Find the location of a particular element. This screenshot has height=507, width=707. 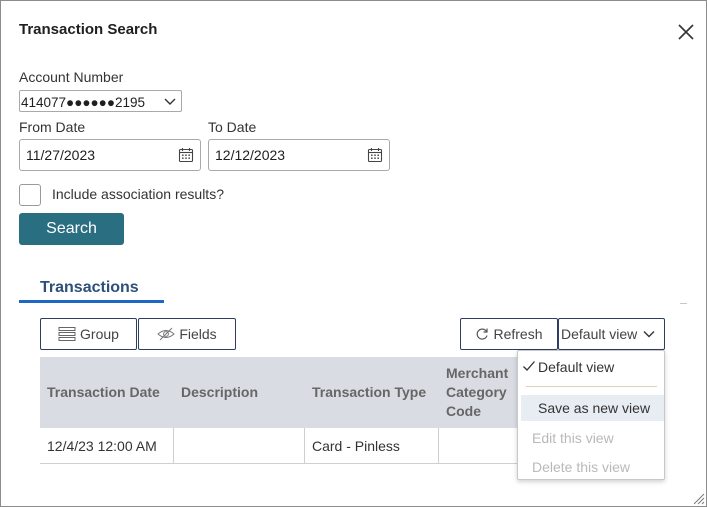

menu-item-save-as-new-view: Save as new view is located at coordinates (592, 408).